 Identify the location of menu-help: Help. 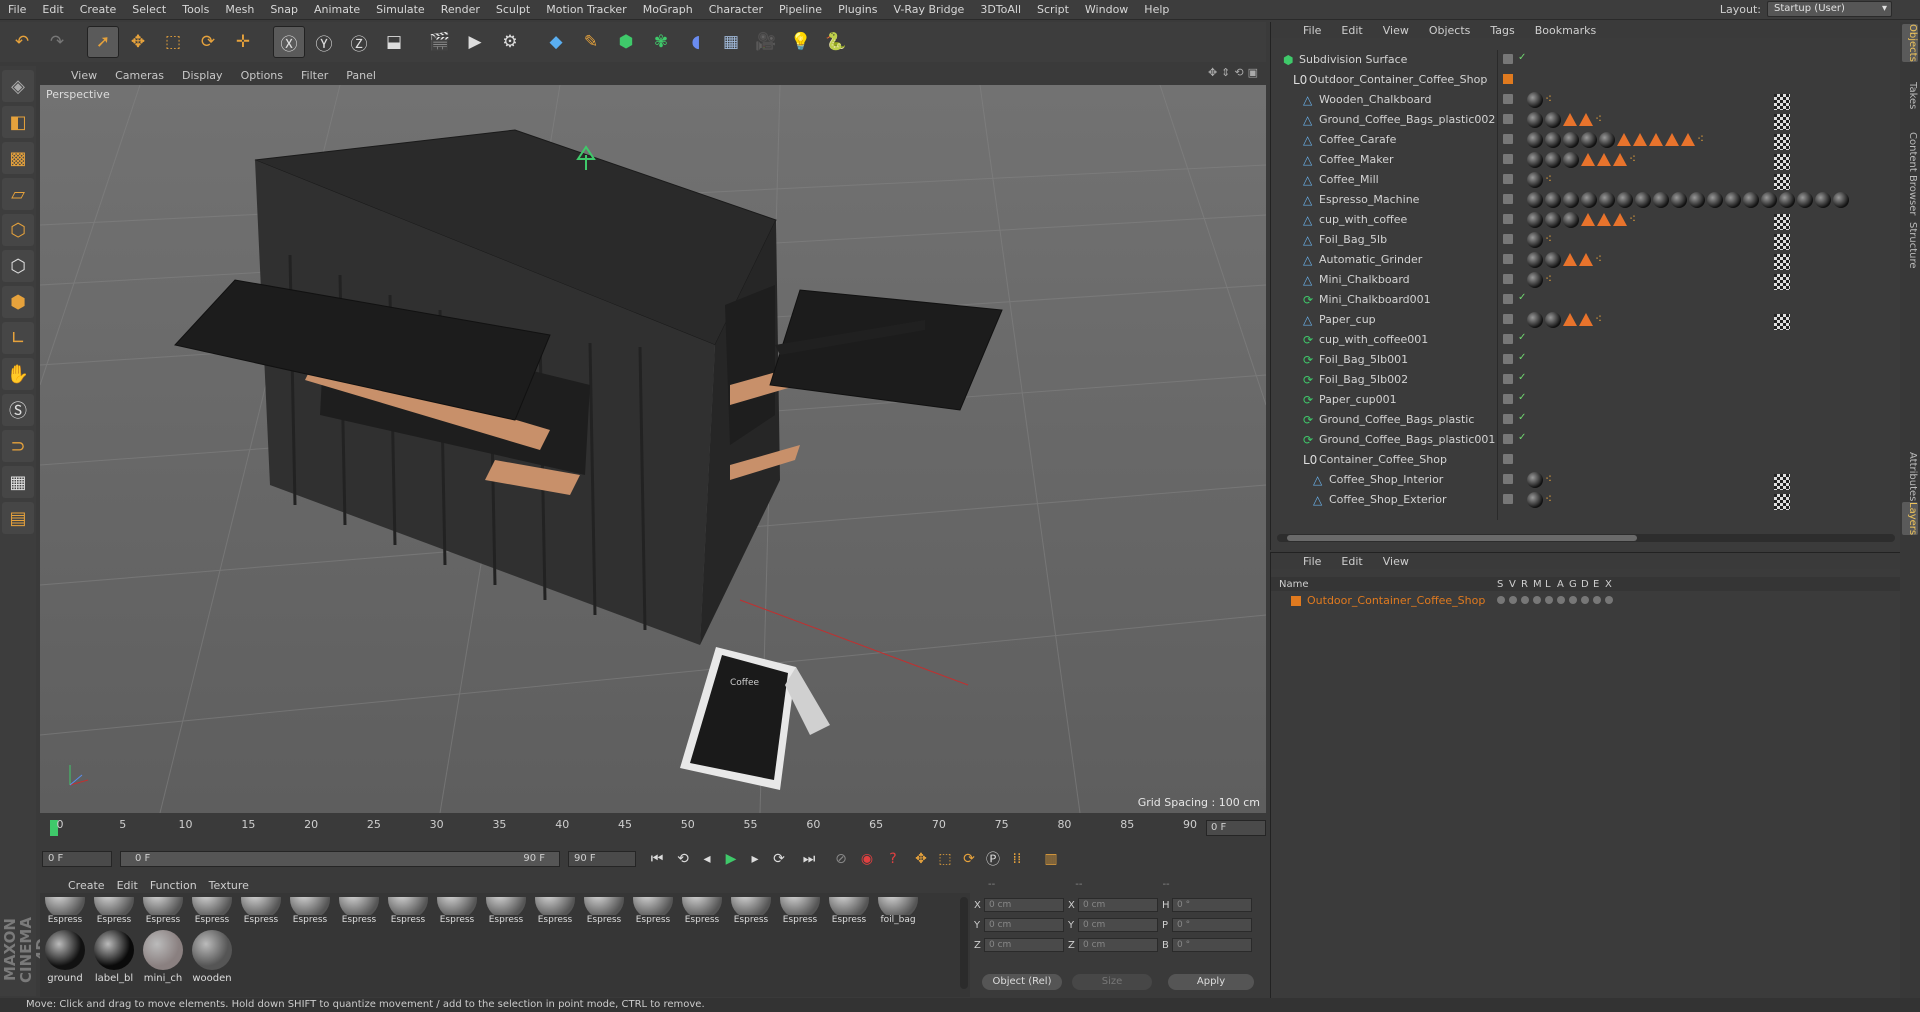
(1156, 10).